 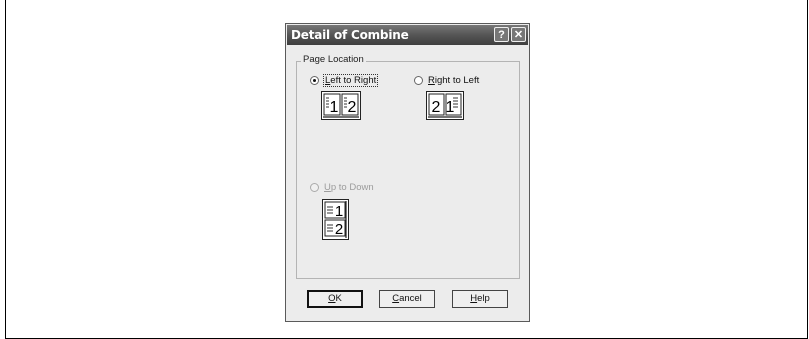 I want to click on cancel-button: Cancel, so click(x=407, y=299).